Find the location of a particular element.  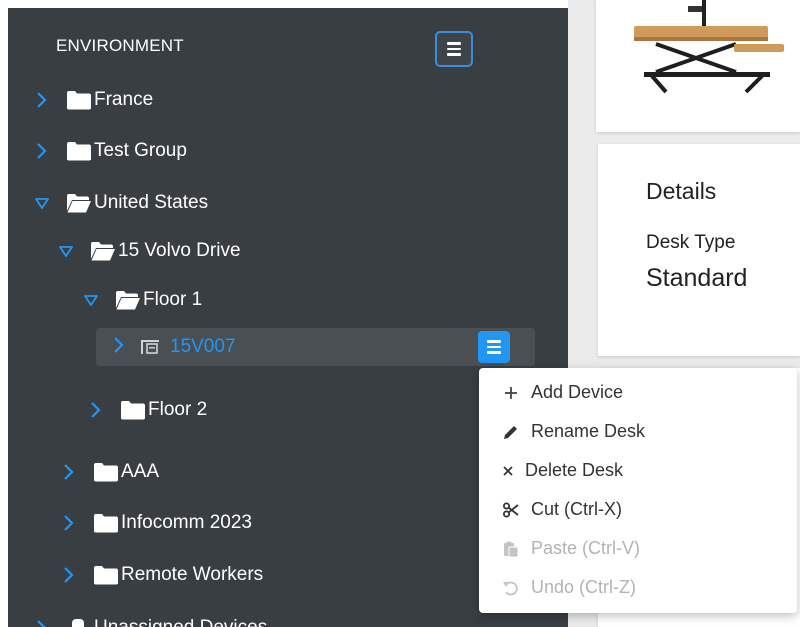

paste-icon is located at coordinates (511, 549).